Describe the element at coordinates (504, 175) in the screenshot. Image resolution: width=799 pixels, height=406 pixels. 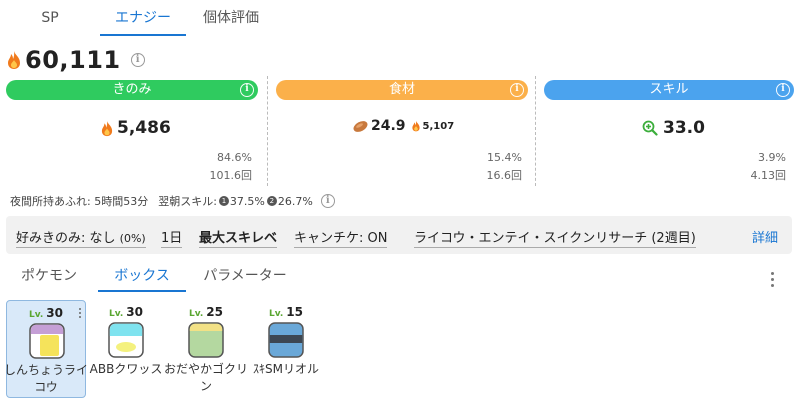
I see `ingredient-count: 16.6回` at that location.